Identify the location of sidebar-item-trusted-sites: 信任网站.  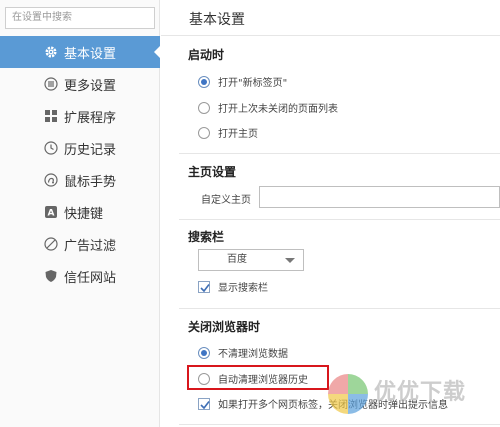
(80, 276).